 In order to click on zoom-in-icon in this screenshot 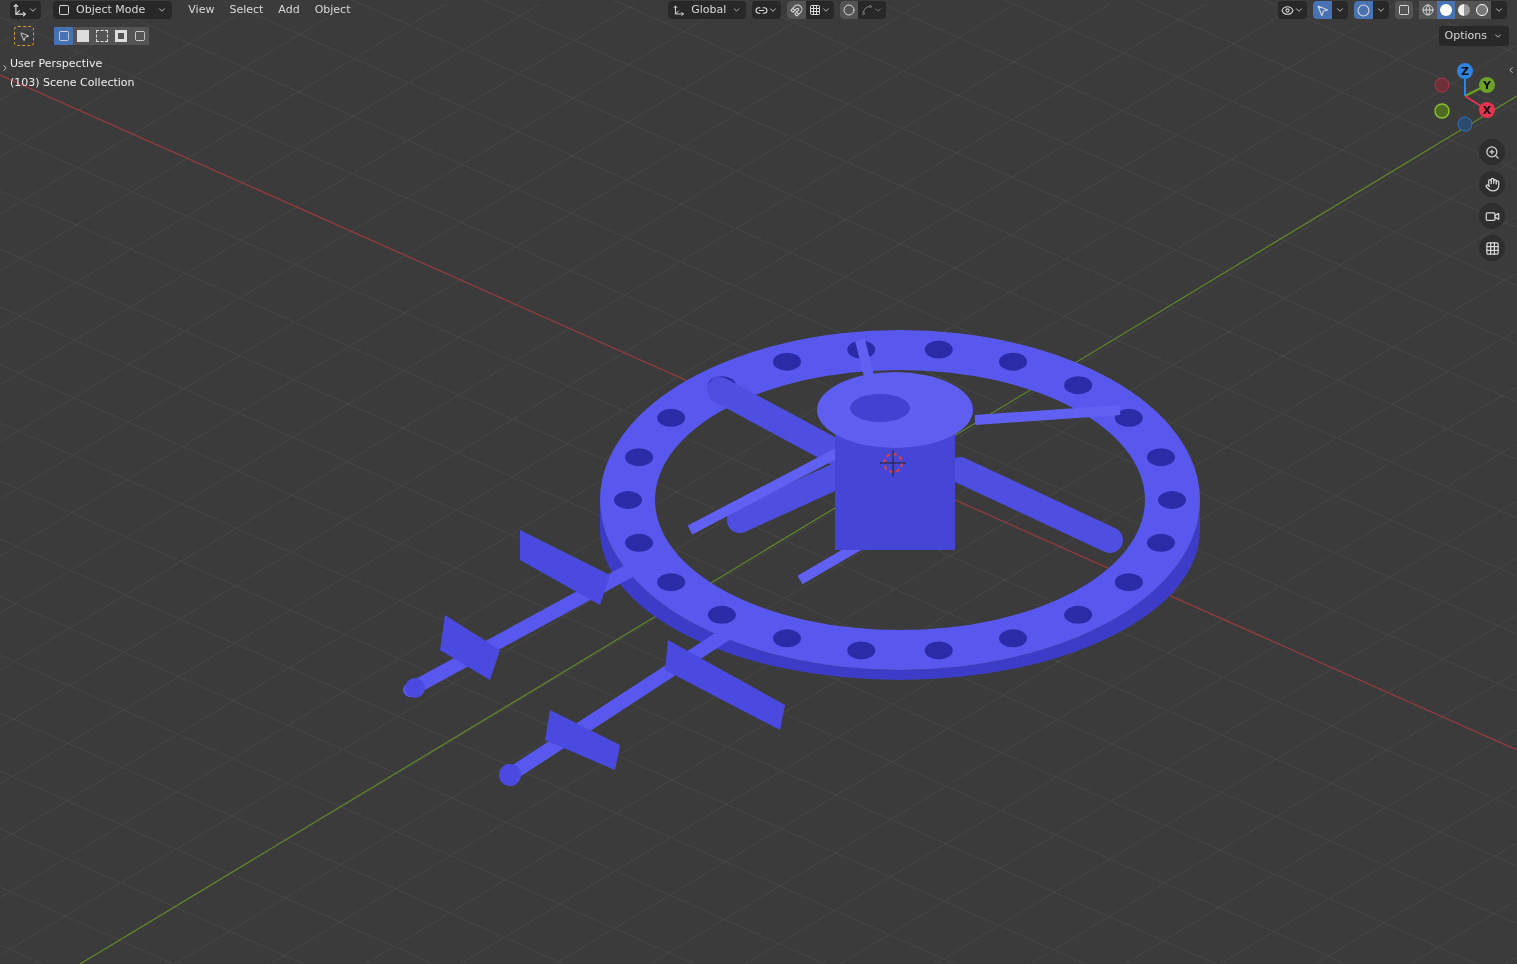, I will do `click(1492, 152)`.